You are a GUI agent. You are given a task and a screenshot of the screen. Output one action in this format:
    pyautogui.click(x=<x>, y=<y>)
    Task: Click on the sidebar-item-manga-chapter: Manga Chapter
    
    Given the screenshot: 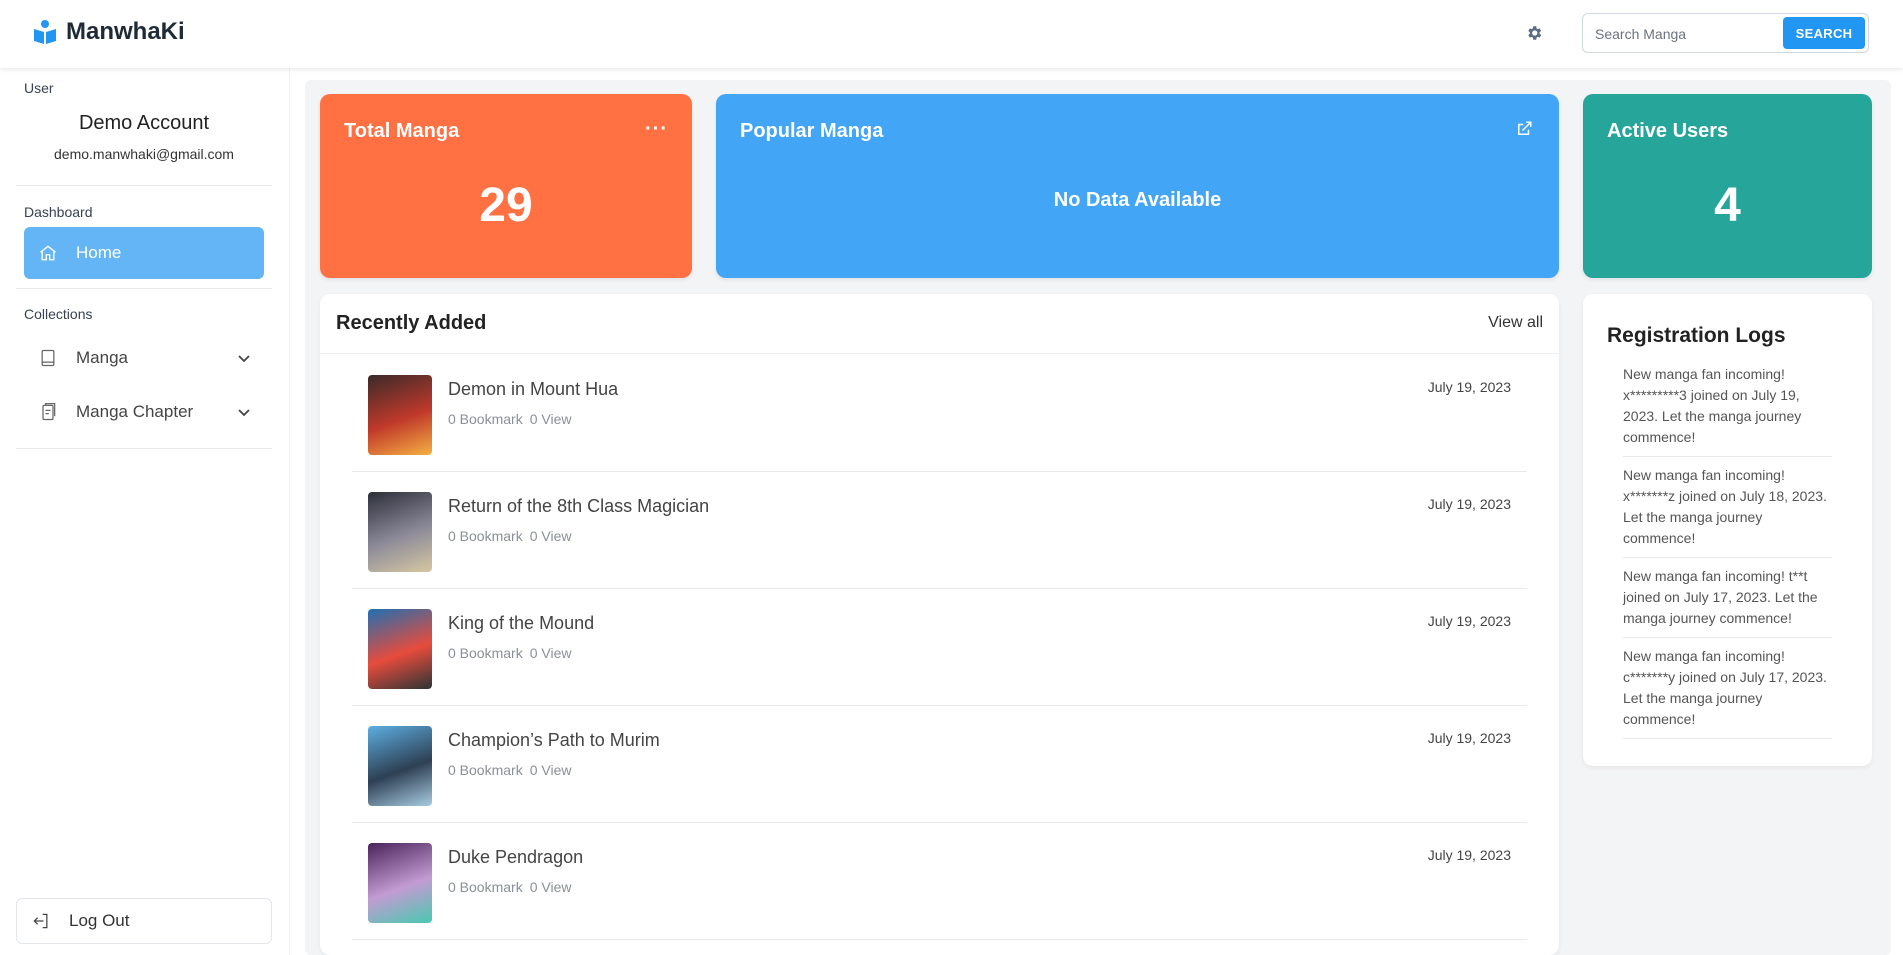 What is the action you would take?
    pyautogui.click(x=144, y=412)
    